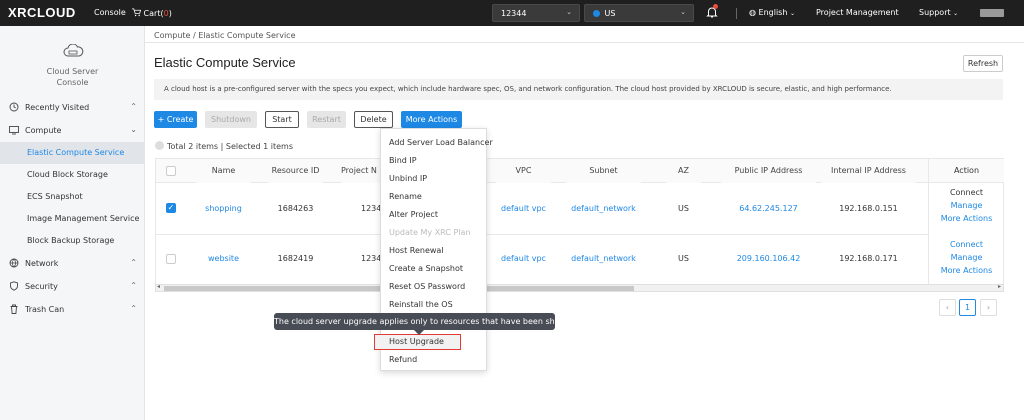  Describe the element at coordinates (403, 160) in the screenshot. I see `menu-item-bind-ip: Bind IP` at that location.